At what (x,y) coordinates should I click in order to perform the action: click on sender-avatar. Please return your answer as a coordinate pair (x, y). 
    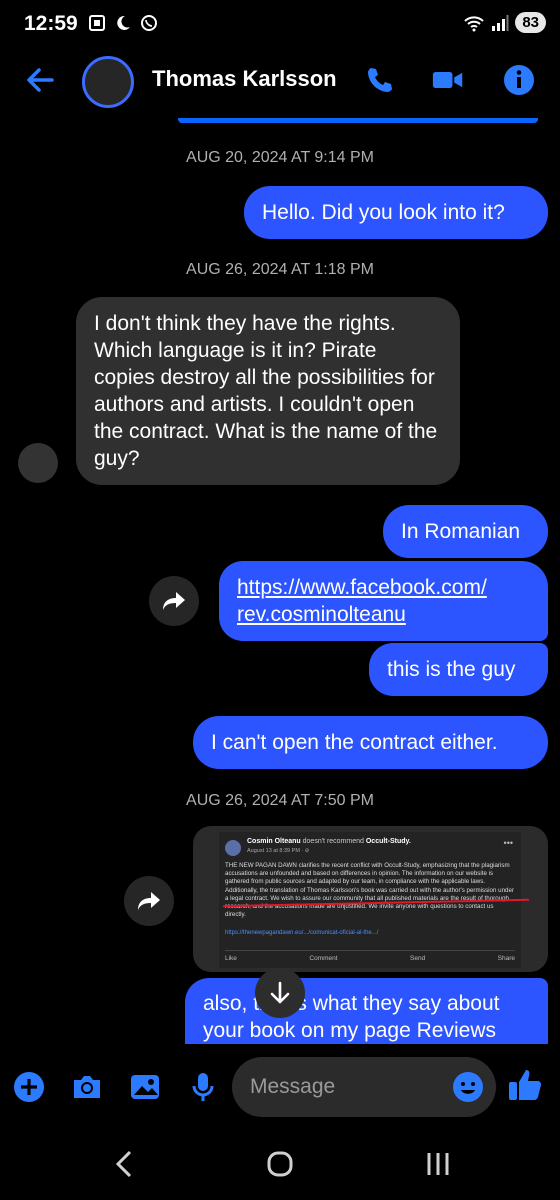
    Looking at the image, I should click on (38, 463).